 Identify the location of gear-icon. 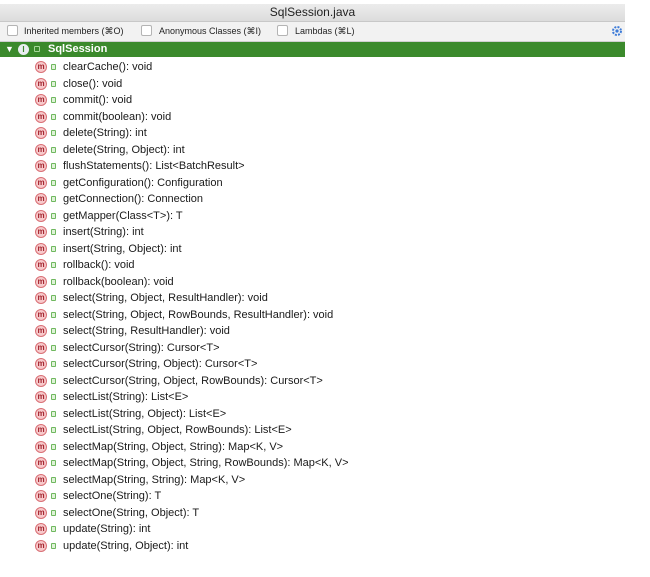
(617, 31).